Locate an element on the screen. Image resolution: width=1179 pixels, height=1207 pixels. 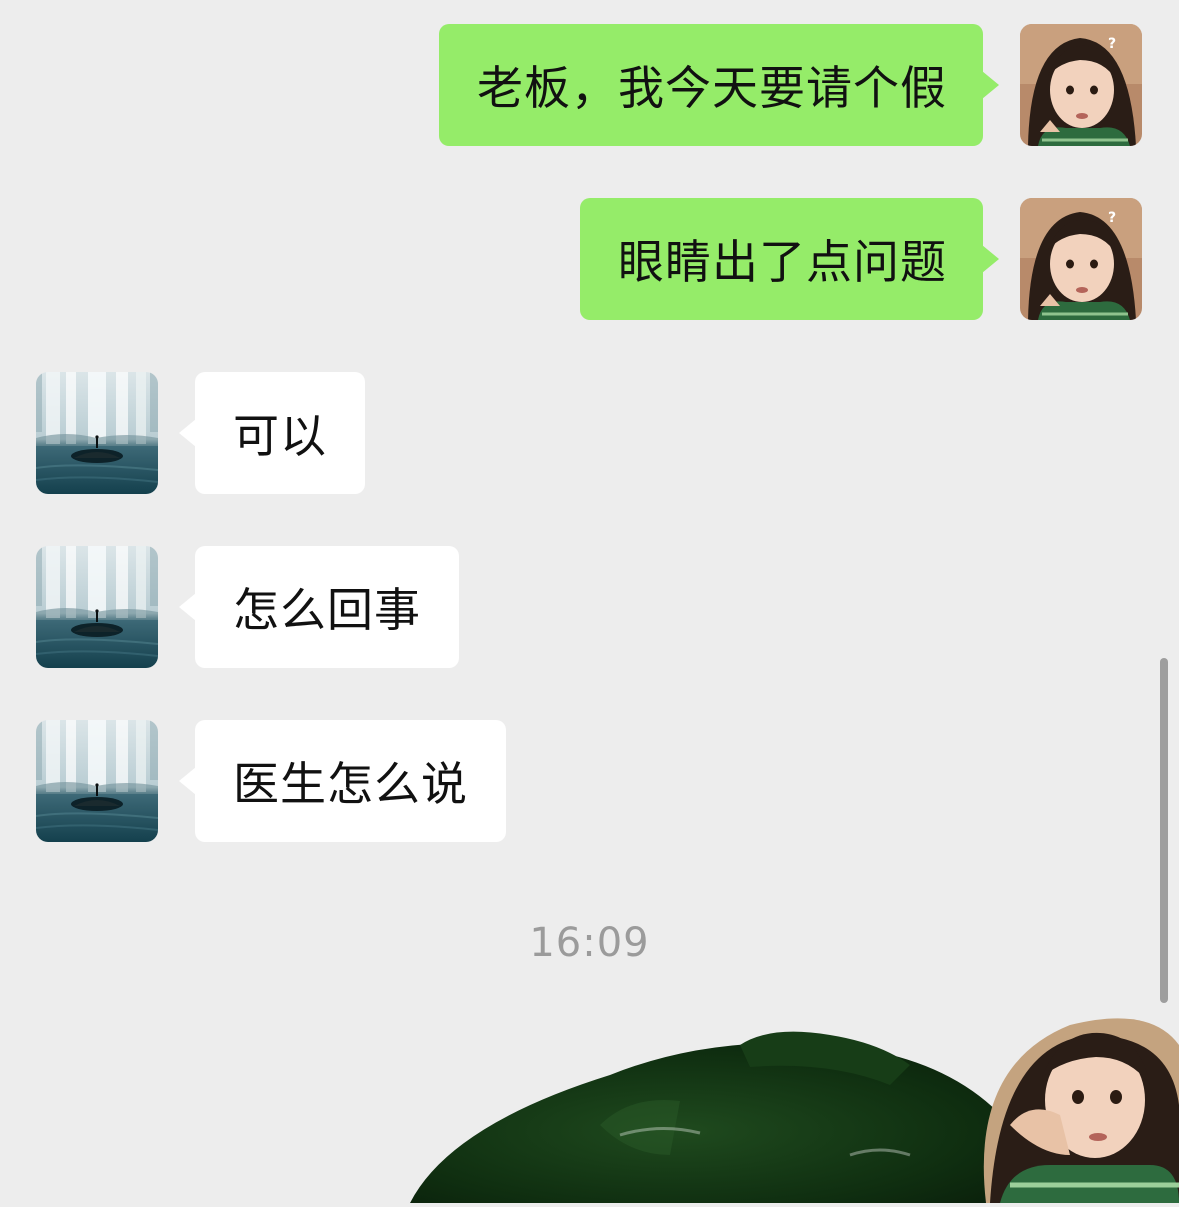
message-text: 怎么回事 is located at coordinates (327, 610).